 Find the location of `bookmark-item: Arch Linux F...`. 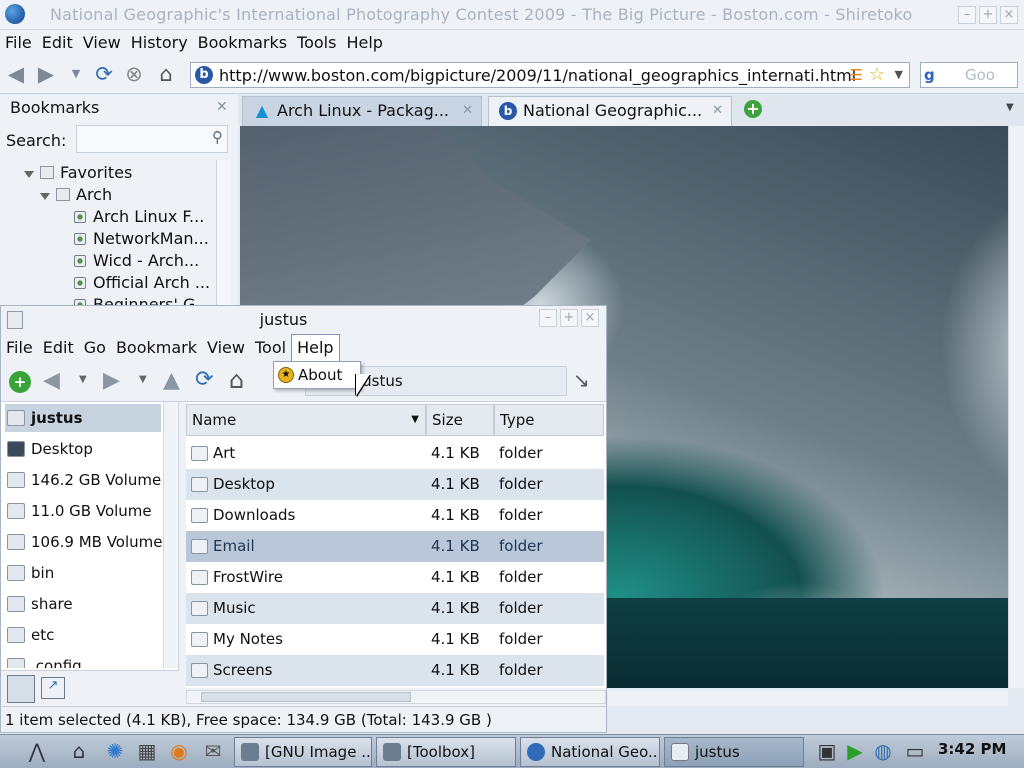

bookmark-item: Arch Linux F... is located at coordinates (139, 216).